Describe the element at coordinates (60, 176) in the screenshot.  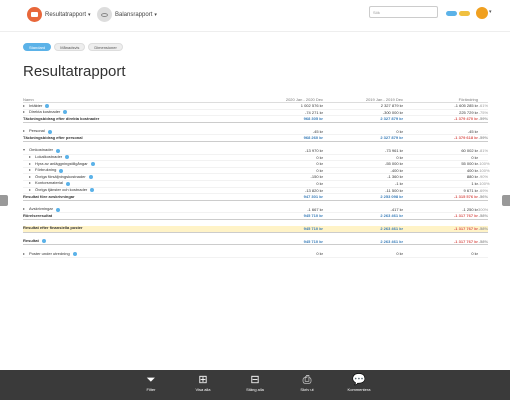
I see `row-label: Övriga försäljningskostnader` at that location.